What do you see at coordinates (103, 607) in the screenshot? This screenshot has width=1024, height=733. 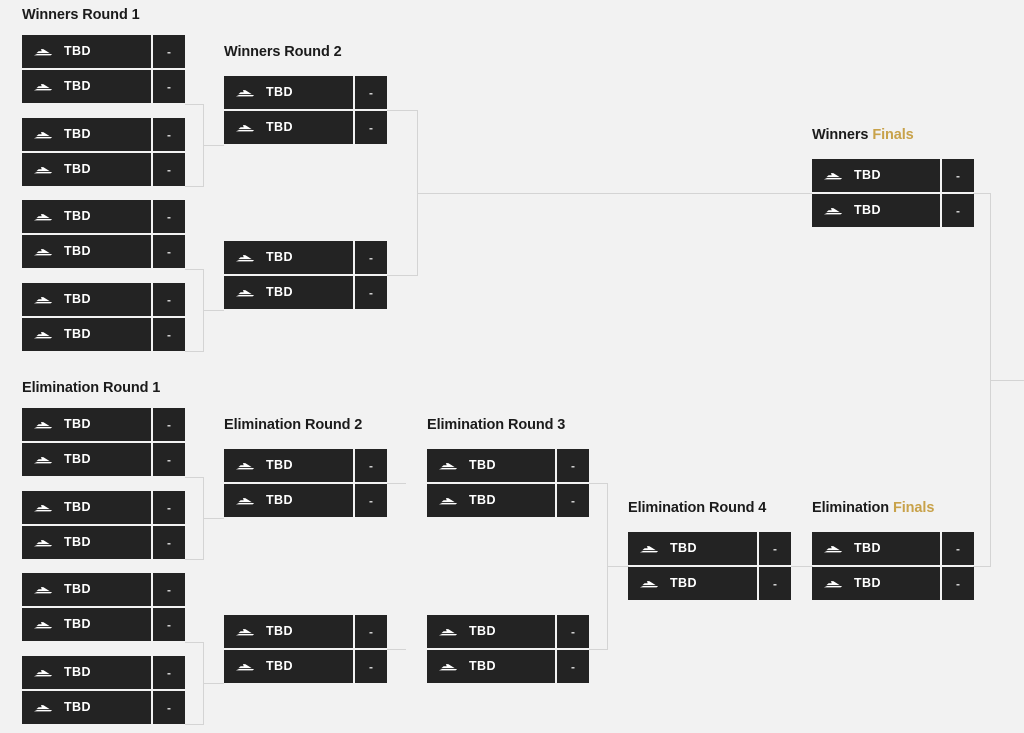 I see `match-er1-m3: TBD - TBD -` at bounding box center [103, 607].